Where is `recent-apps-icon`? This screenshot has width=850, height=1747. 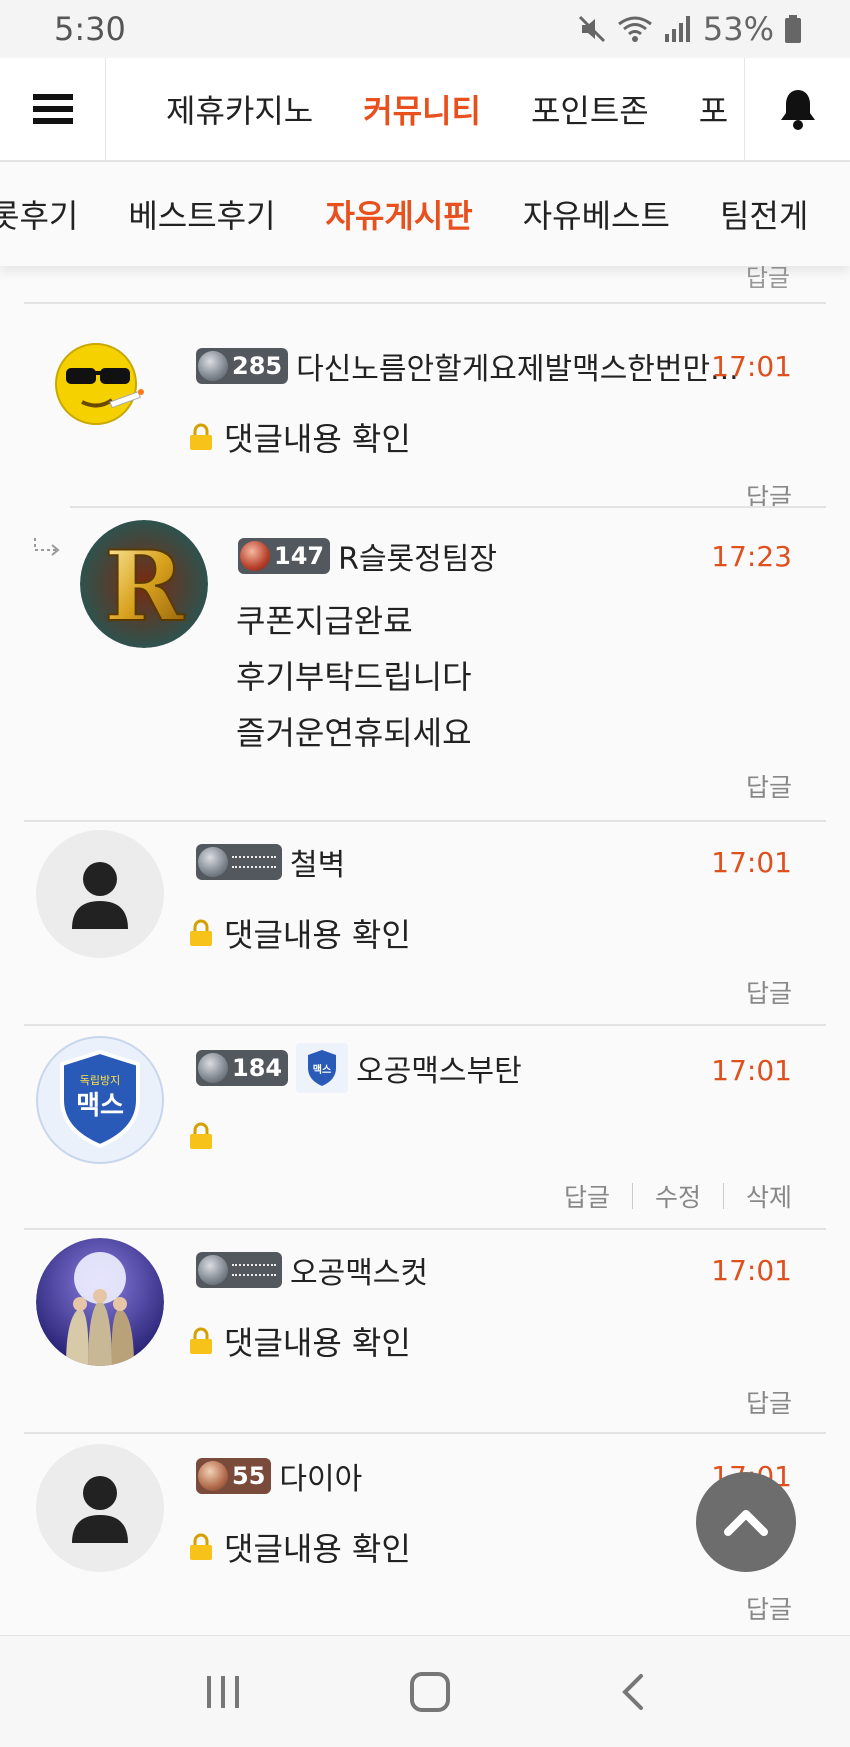 recent-apps-icon is located at coordinates (223, 1692).